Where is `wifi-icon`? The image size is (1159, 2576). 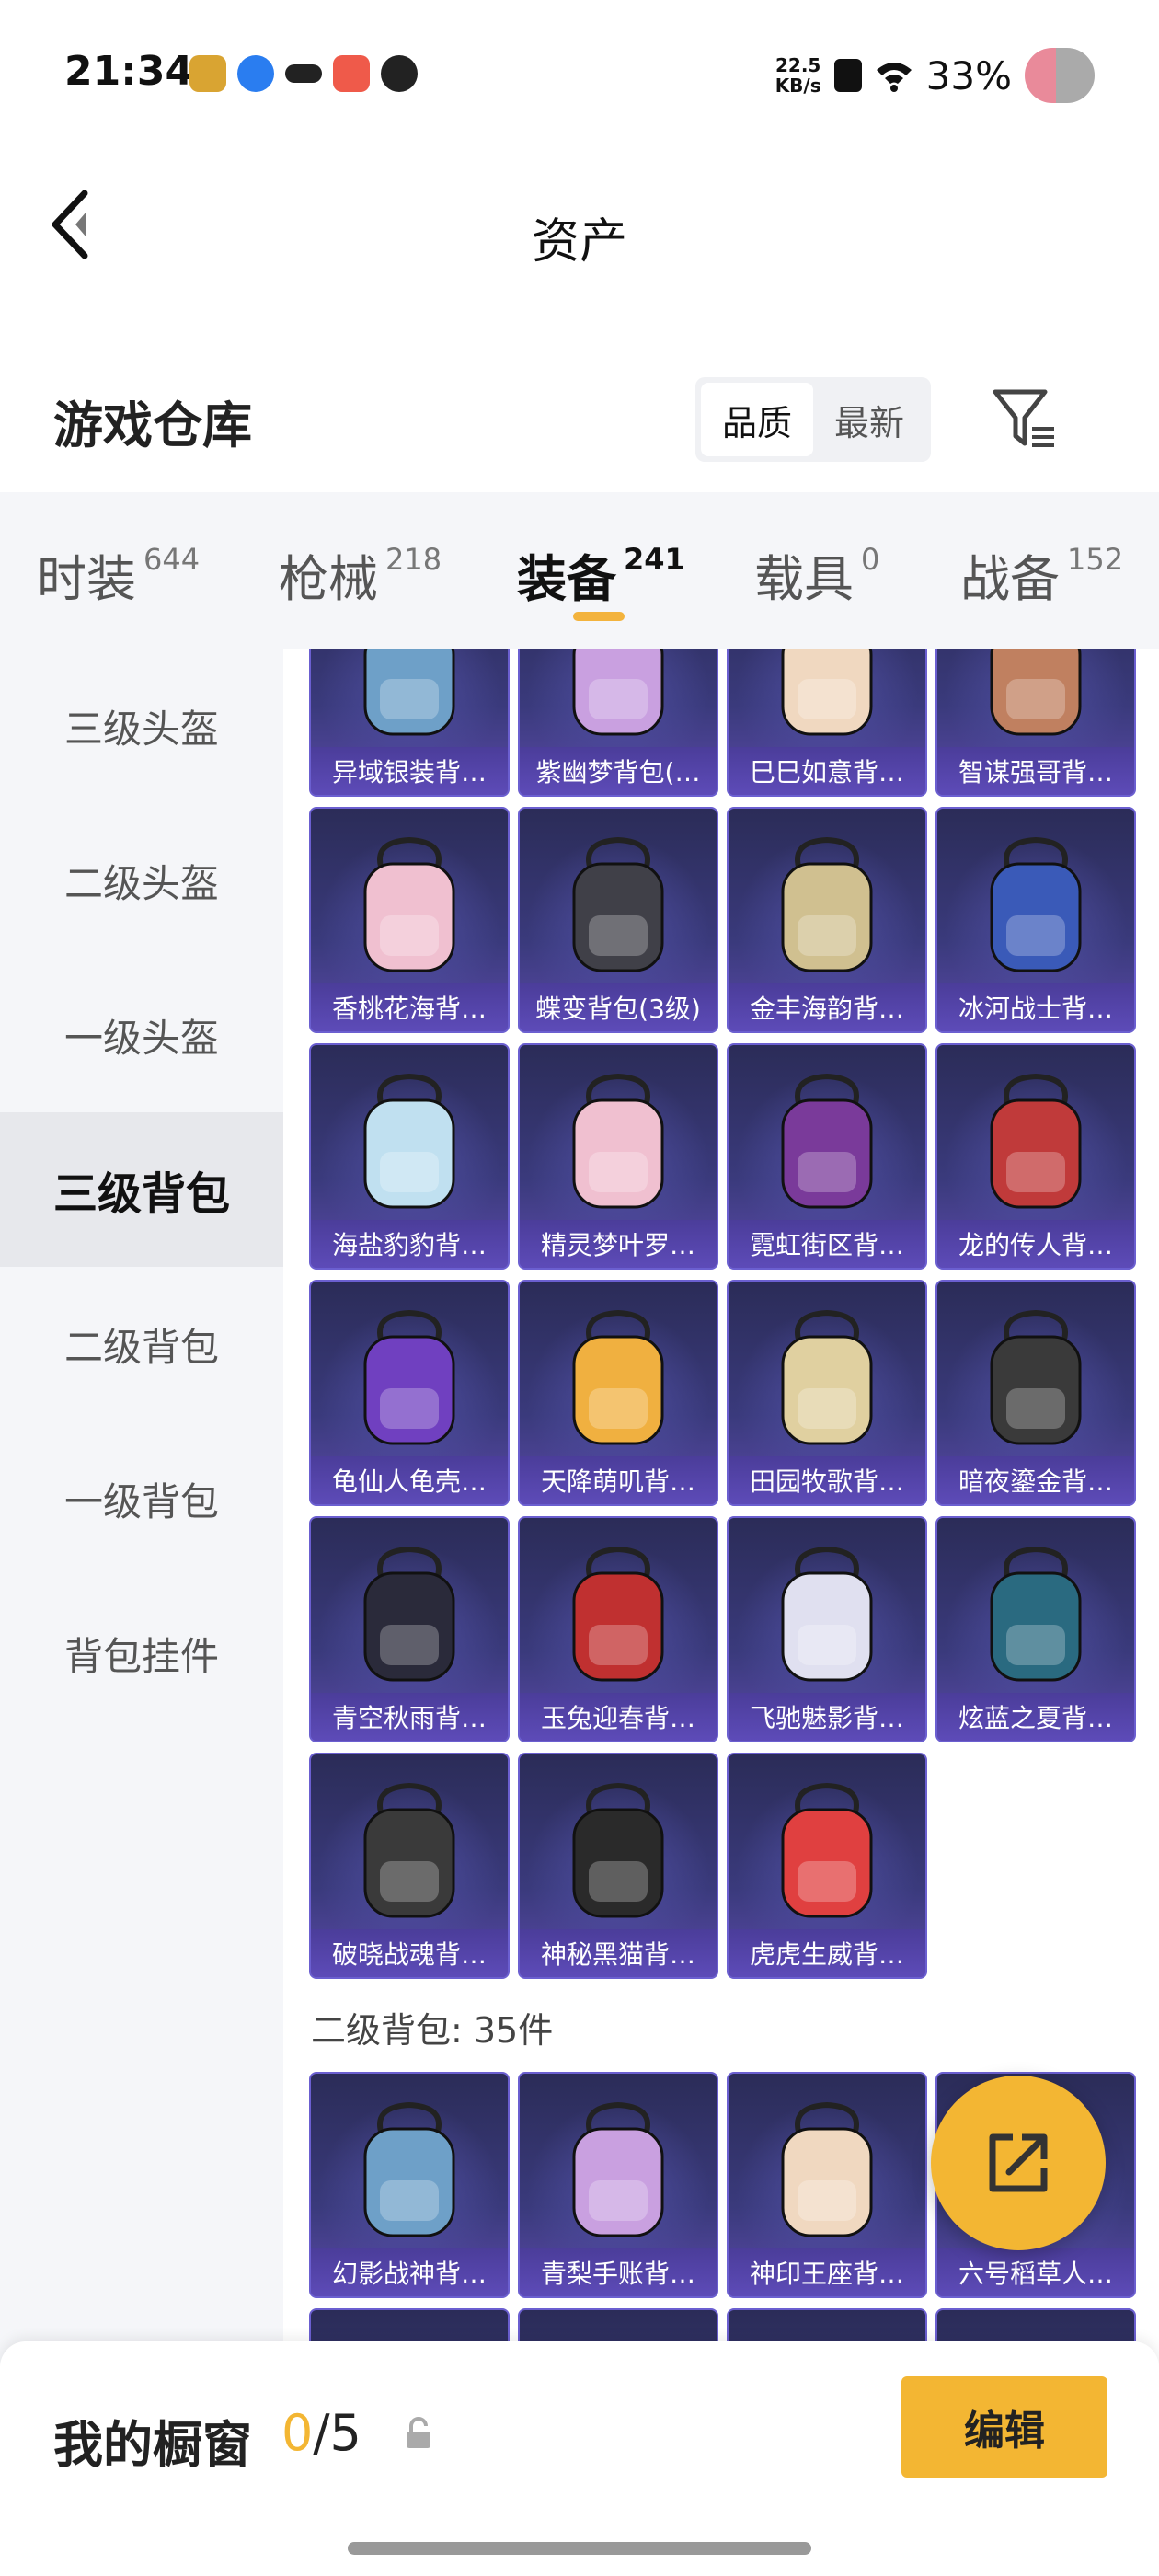
wifi-icon is located at coordinates (894, 77).